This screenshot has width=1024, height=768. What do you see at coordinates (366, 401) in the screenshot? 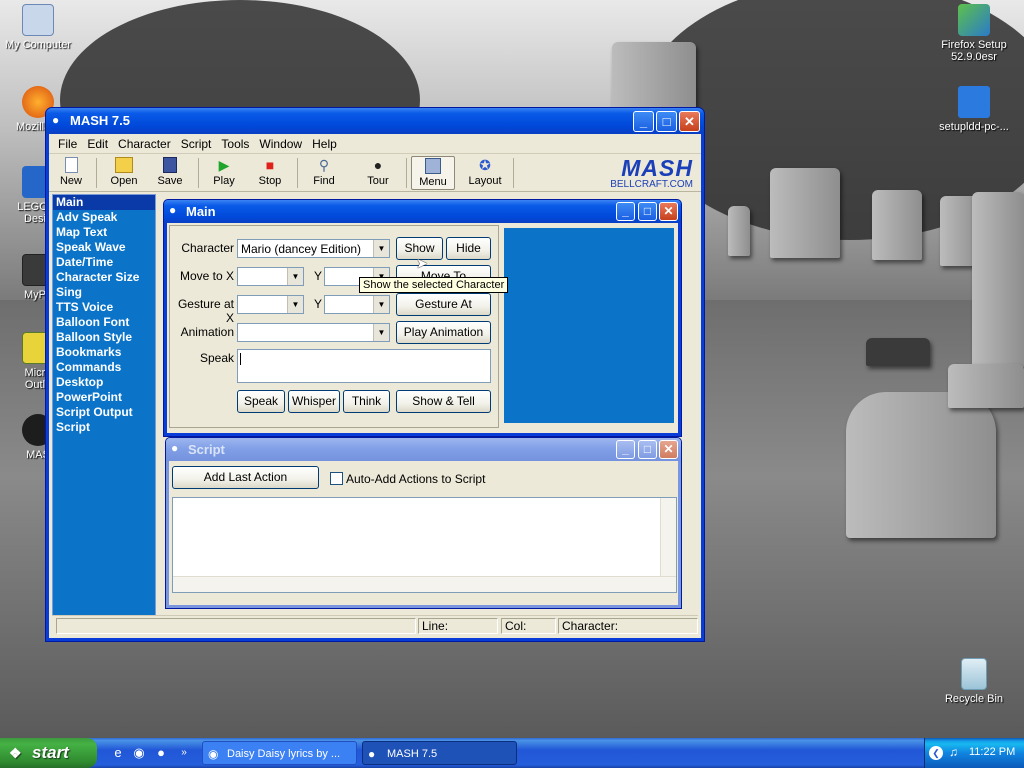
I see `think-button: Think` at bounding box center [366, 401].